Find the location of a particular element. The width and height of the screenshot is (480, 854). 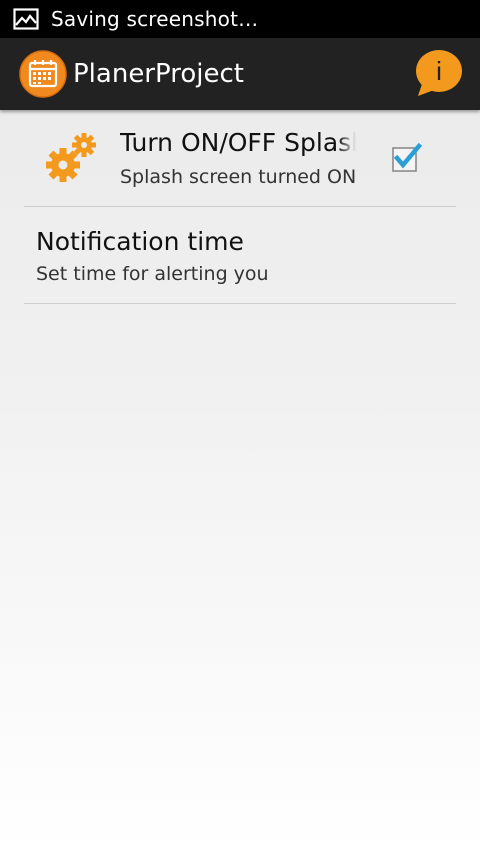

splash-preference-title: Turn ON/OFF Splash screen is located at coordinates (238, 146).